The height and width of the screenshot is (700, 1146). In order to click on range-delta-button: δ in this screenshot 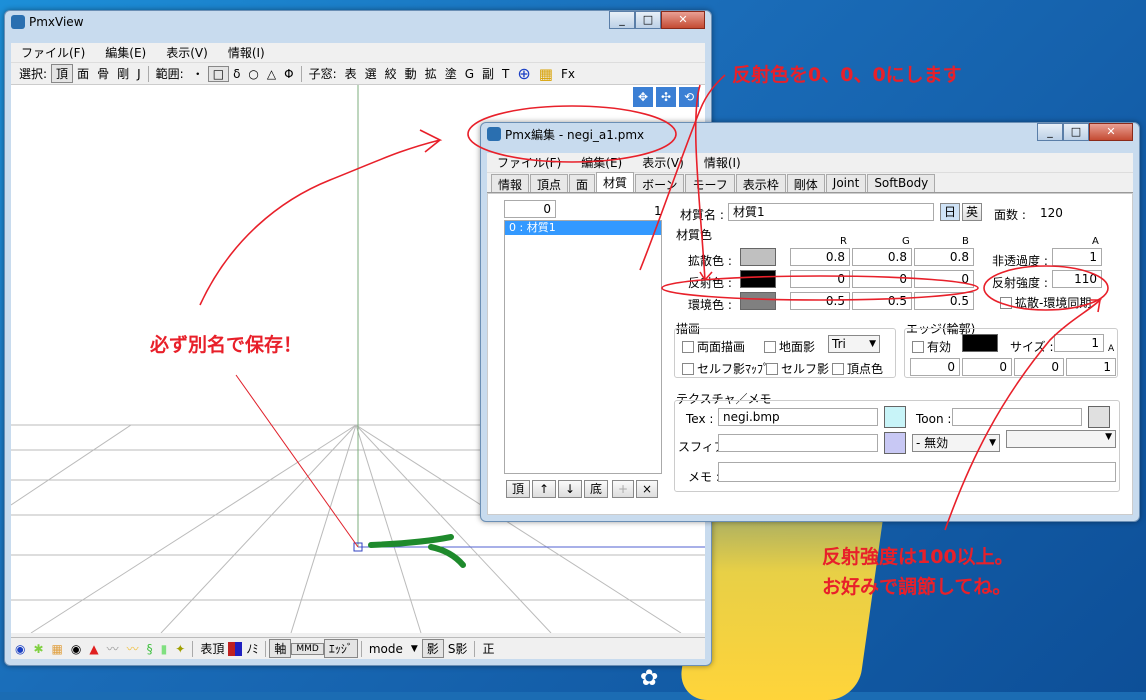, I will do `click(236, 74)`.